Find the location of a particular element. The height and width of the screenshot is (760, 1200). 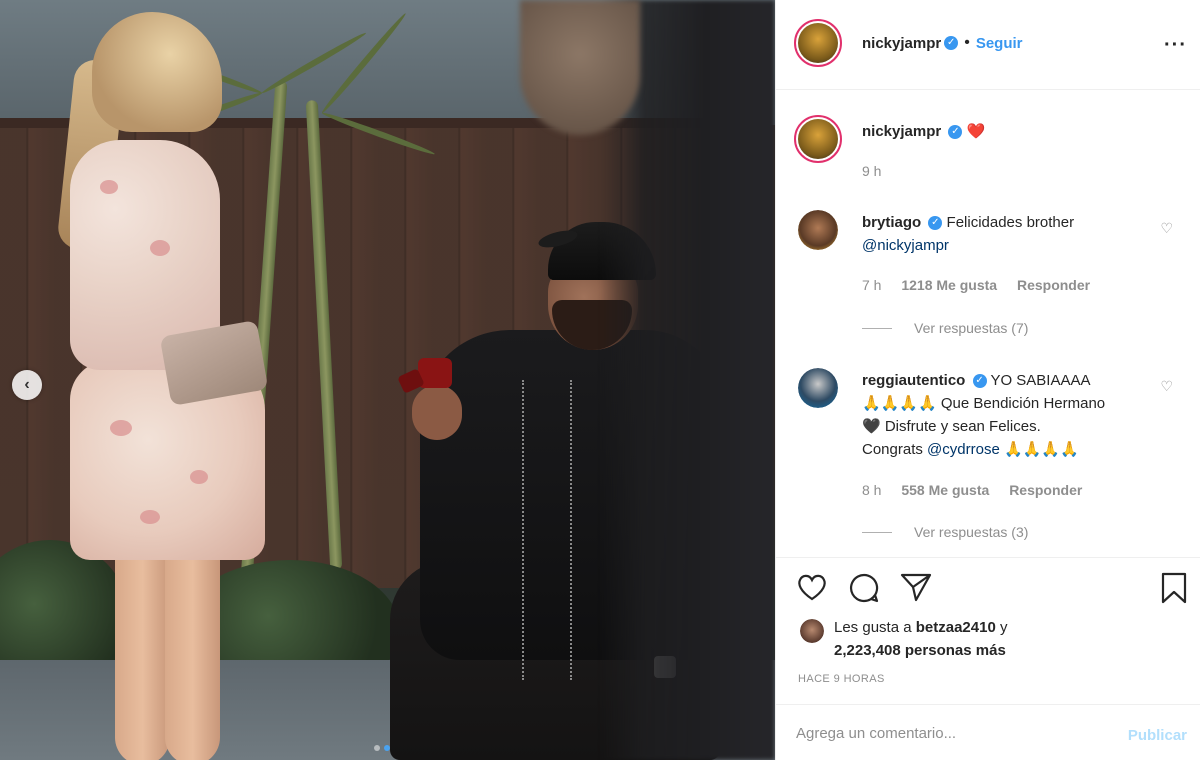

add-comment-bar: Publicar is located at coordinates (988, 732).